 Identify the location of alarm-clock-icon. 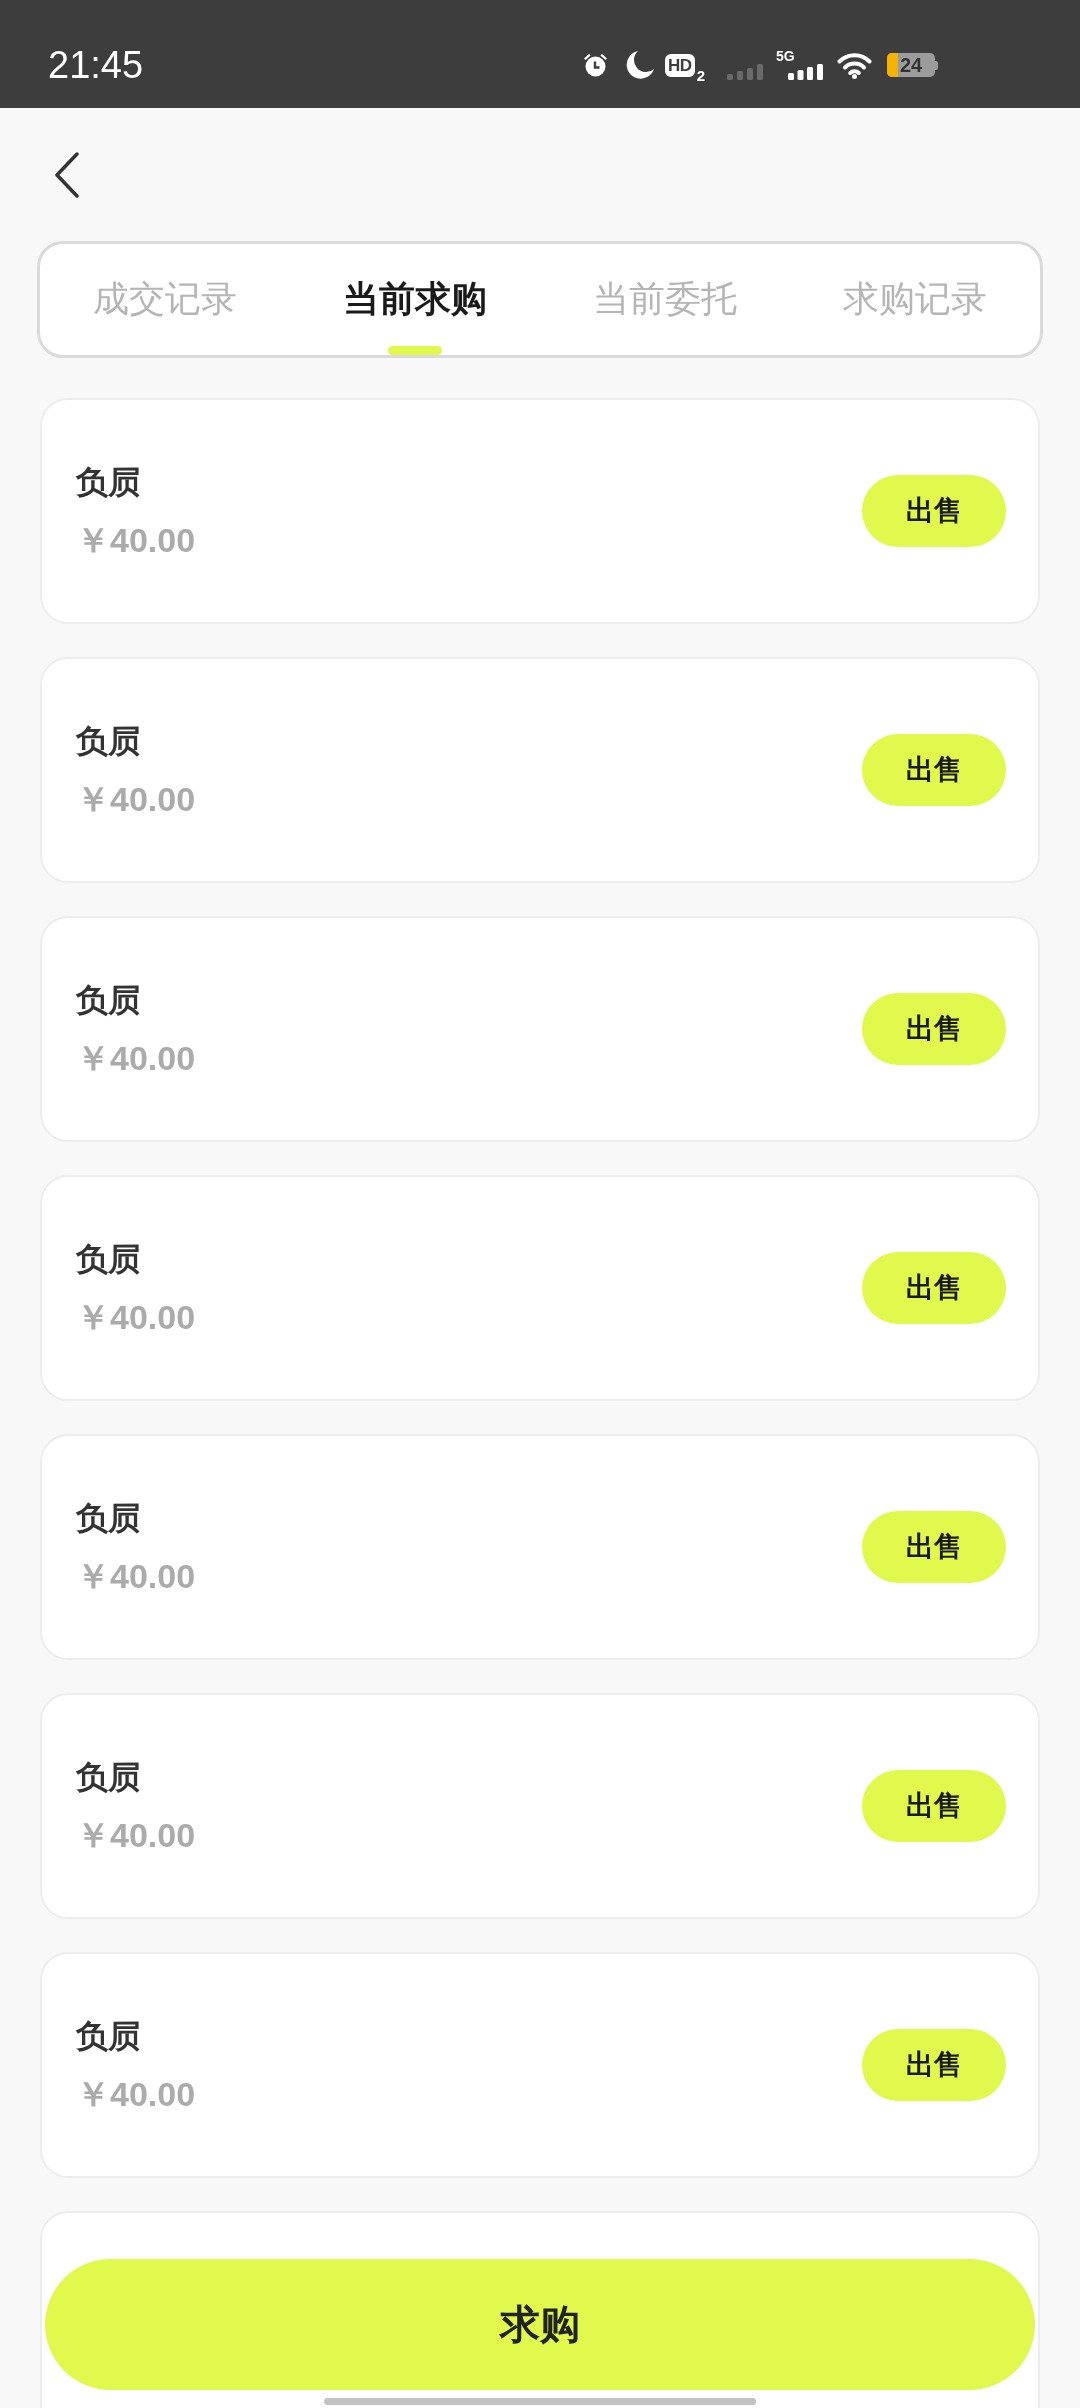
(596, 65).